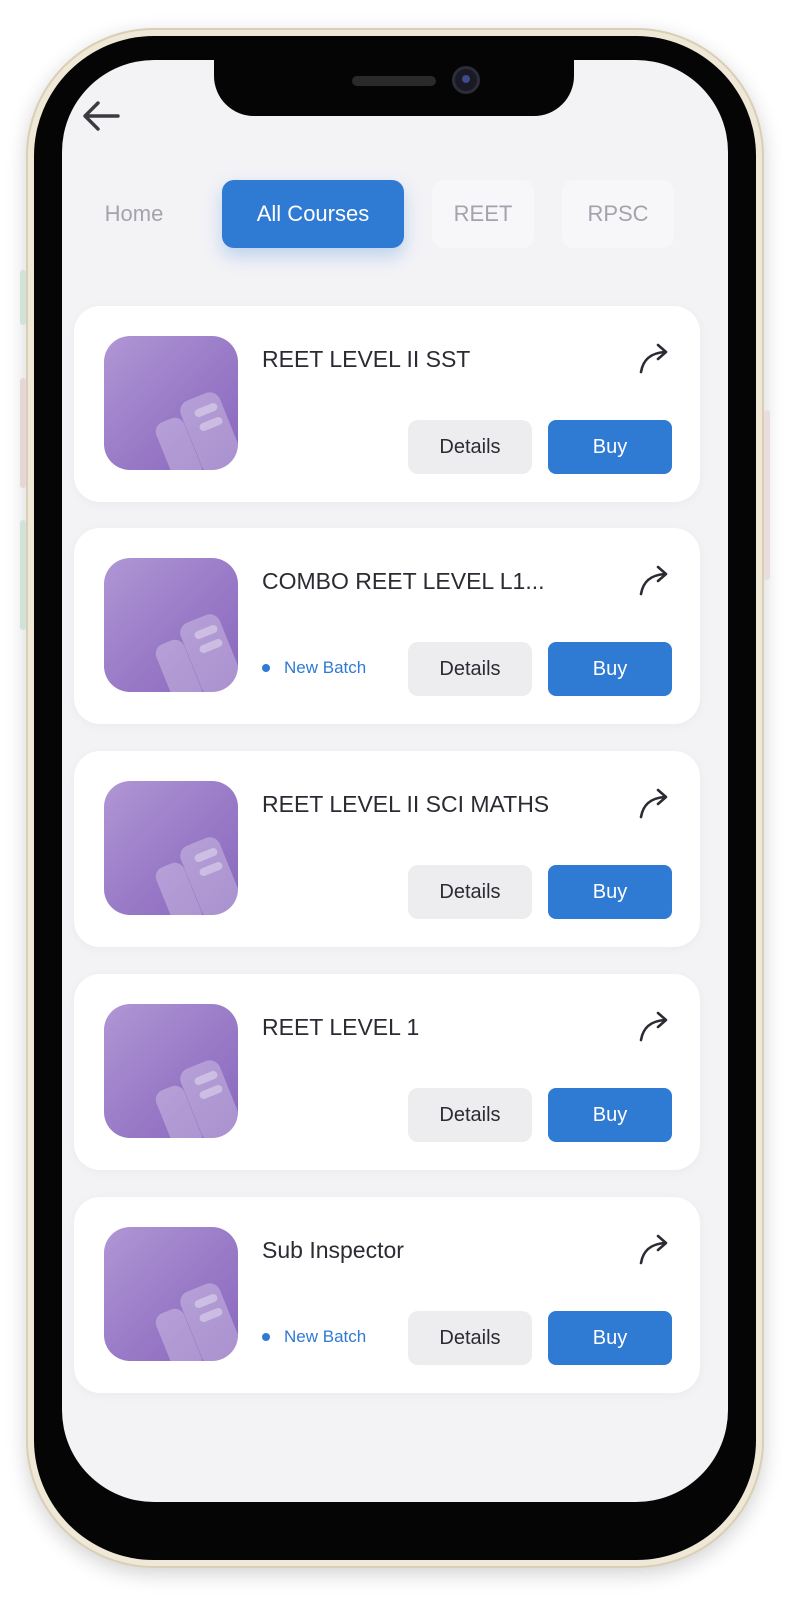 The width and height of the screenshot is (800, 1600). Describe the element at coordinates (387, 1295) in the screenshot. I see `course-card: Sub Inspector New Batch Details Buy` at that location.